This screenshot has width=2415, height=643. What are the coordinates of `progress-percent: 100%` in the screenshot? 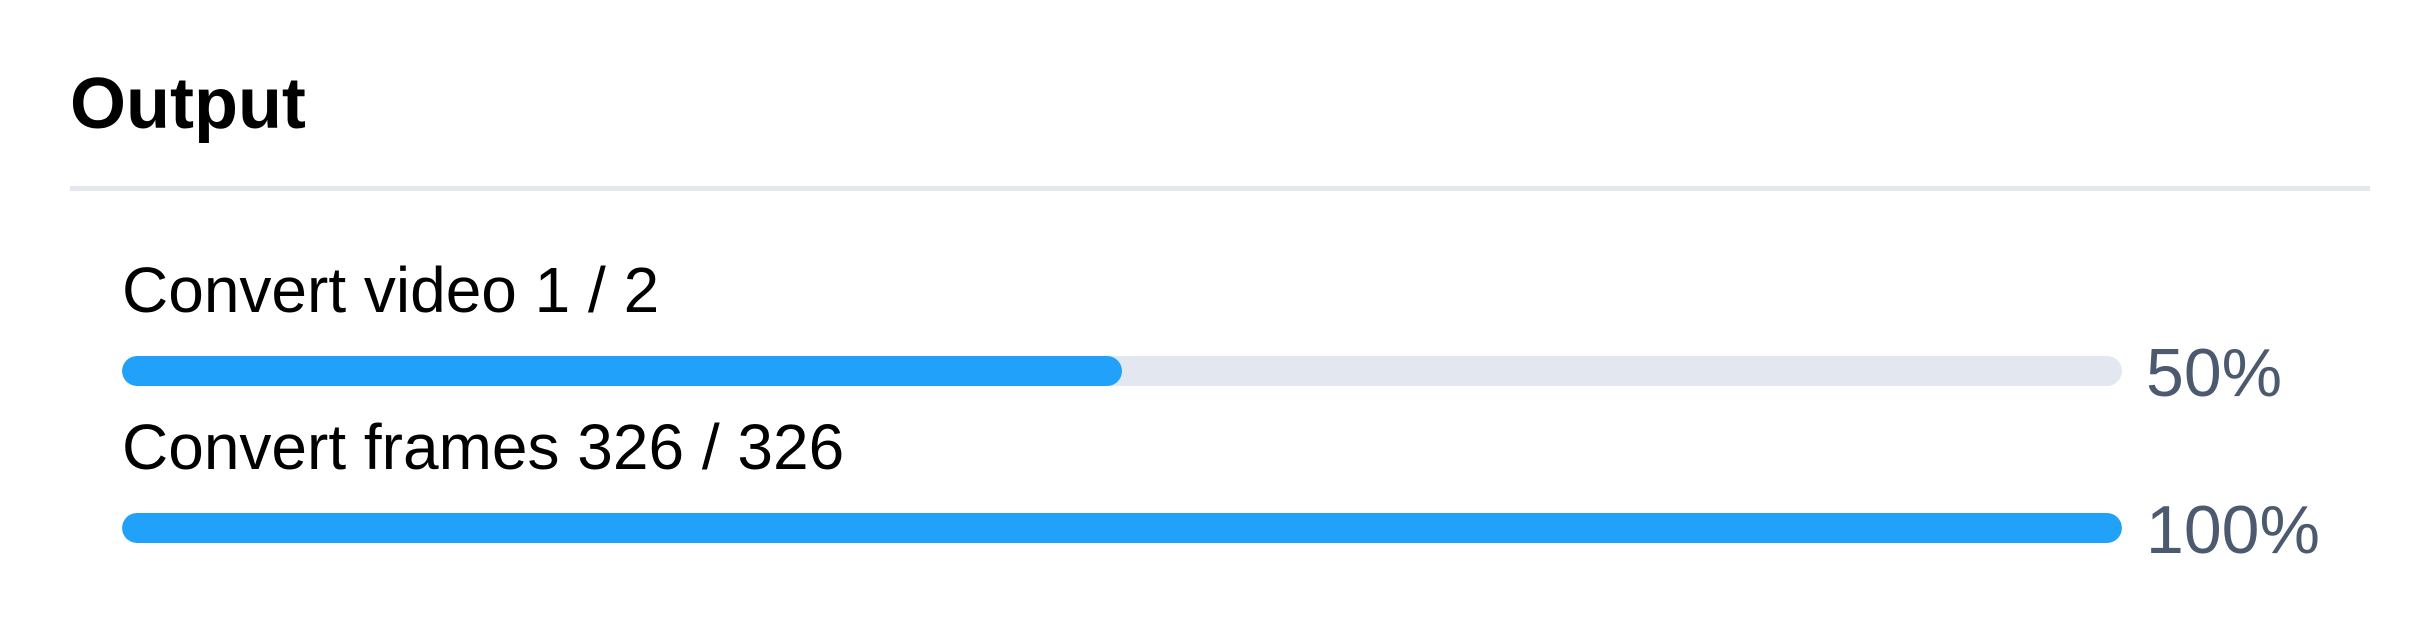 It's located at (2233, 530).